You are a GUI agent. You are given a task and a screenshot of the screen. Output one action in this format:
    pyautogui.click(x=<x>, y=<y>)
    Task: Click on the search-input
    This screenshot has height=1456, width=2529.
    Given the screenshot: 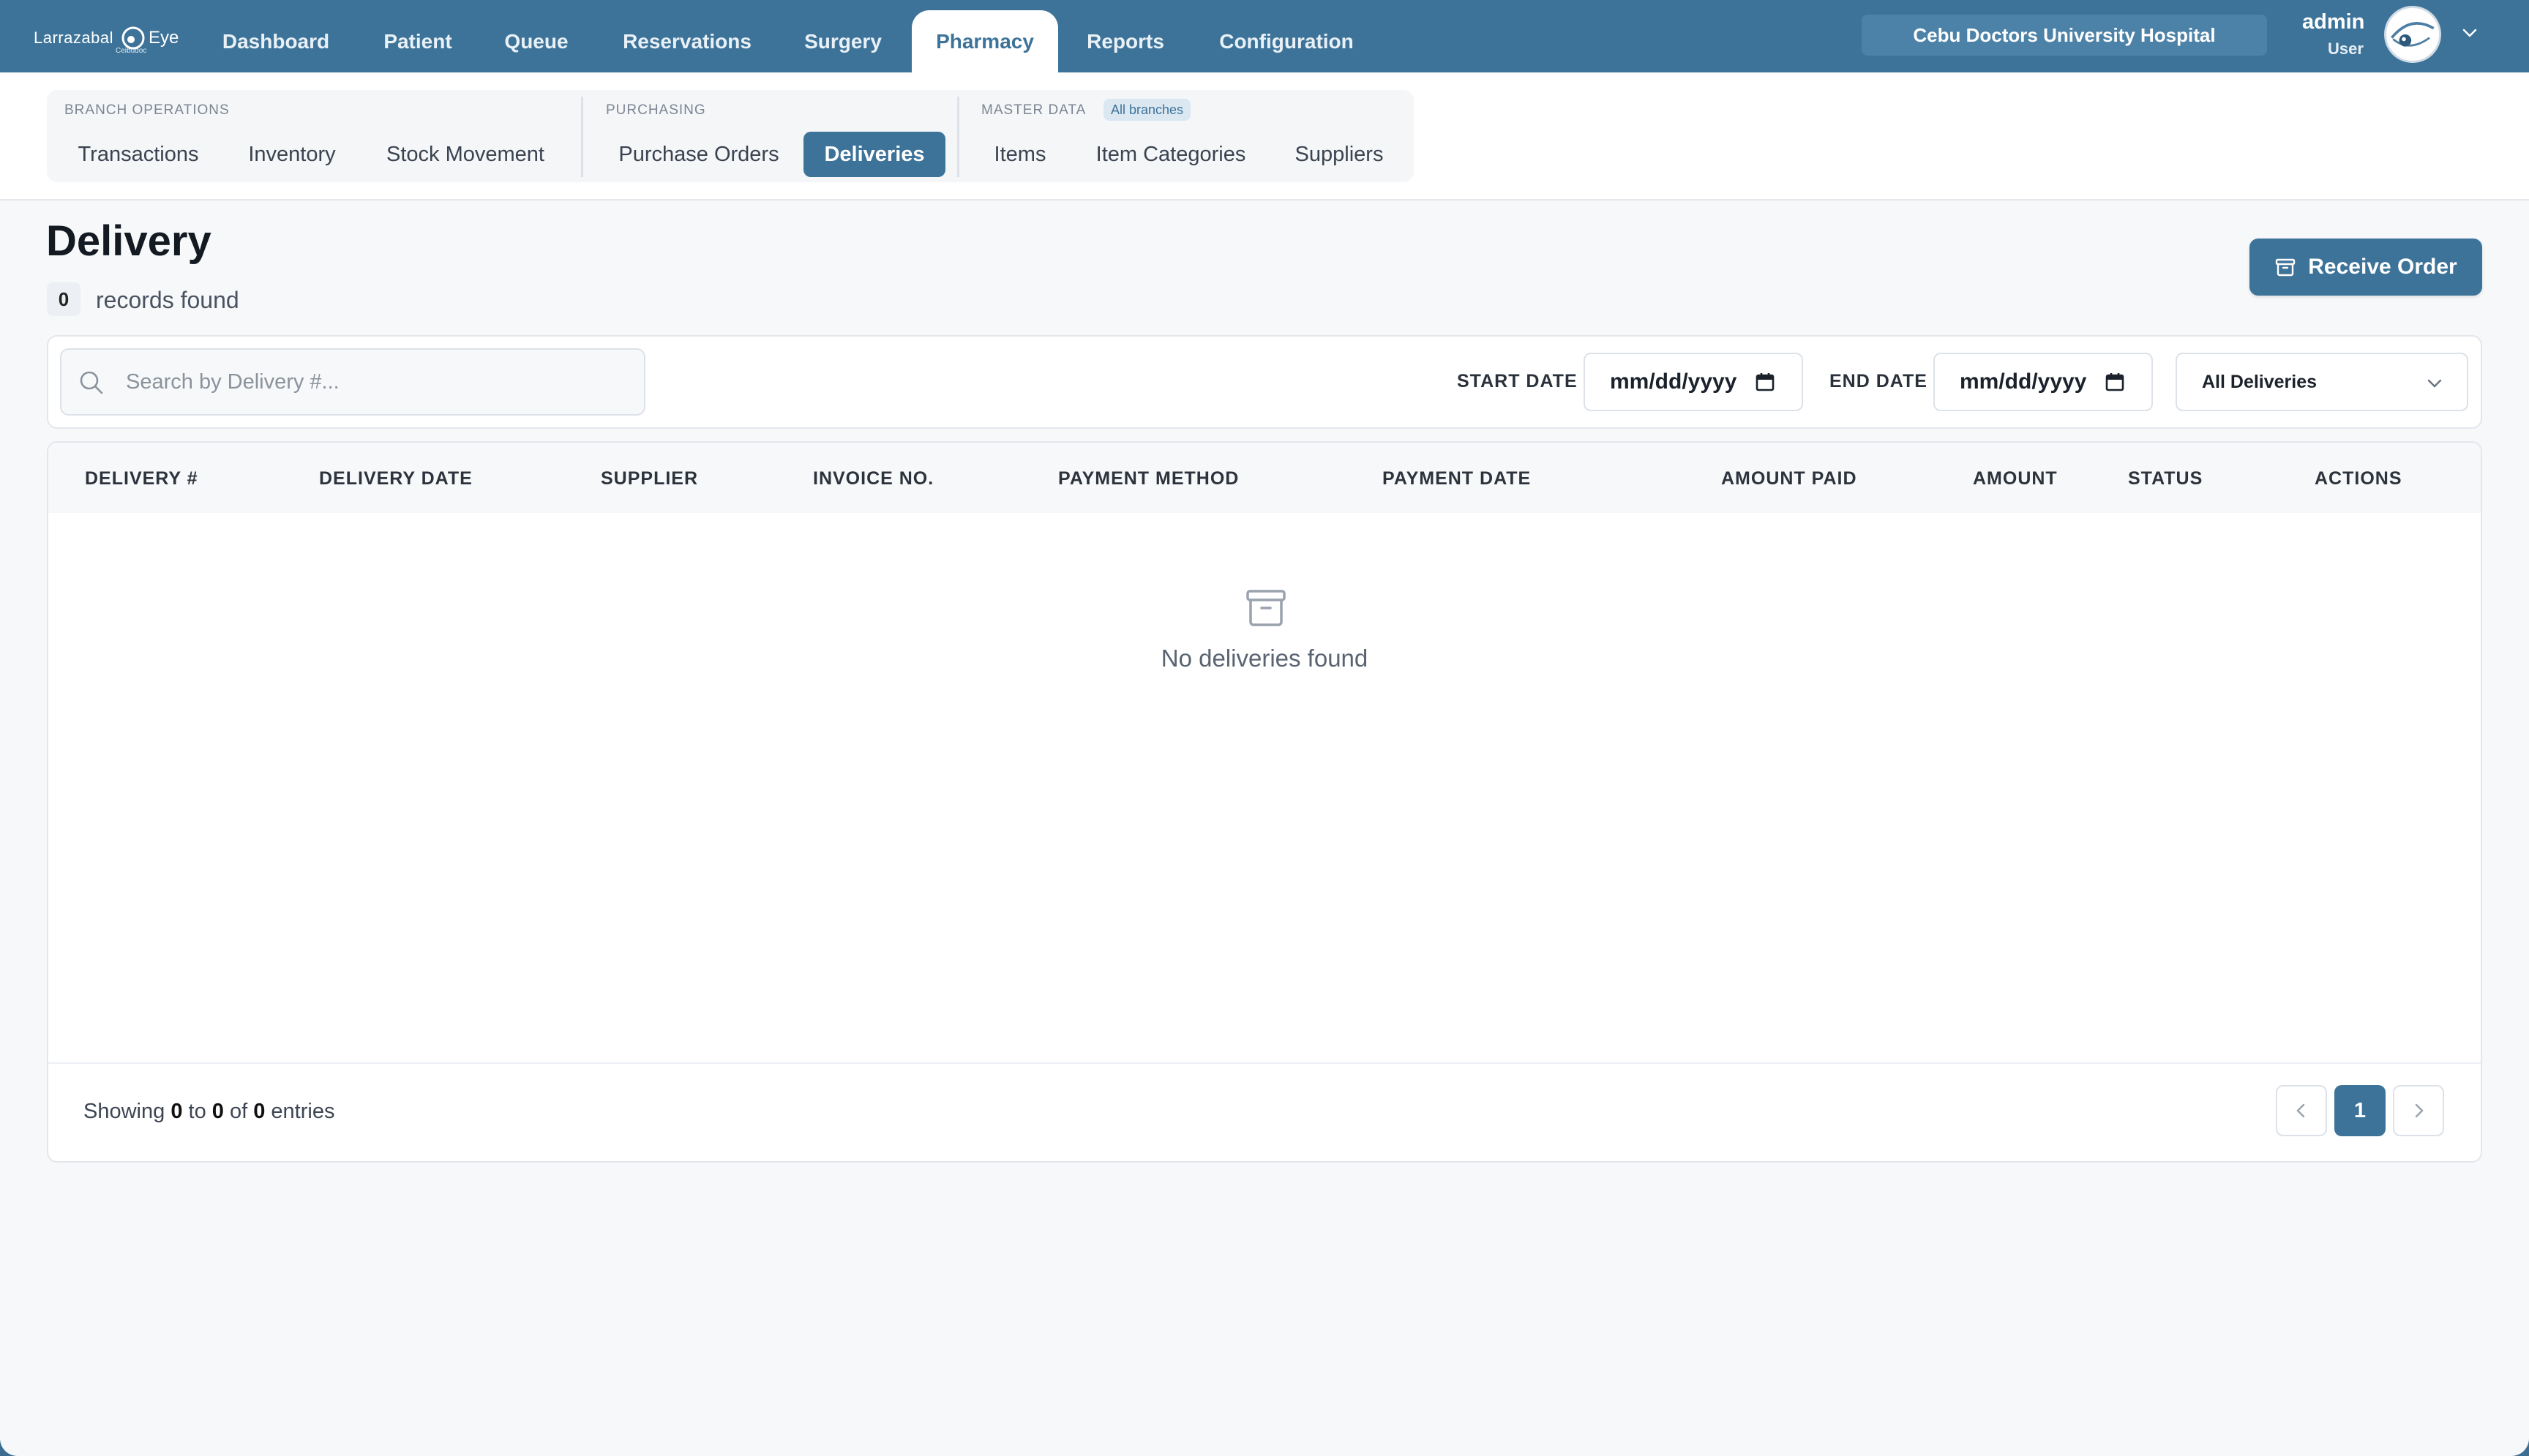 What is the action you would take?
    pyautogui.click(x=378, y=382)
    